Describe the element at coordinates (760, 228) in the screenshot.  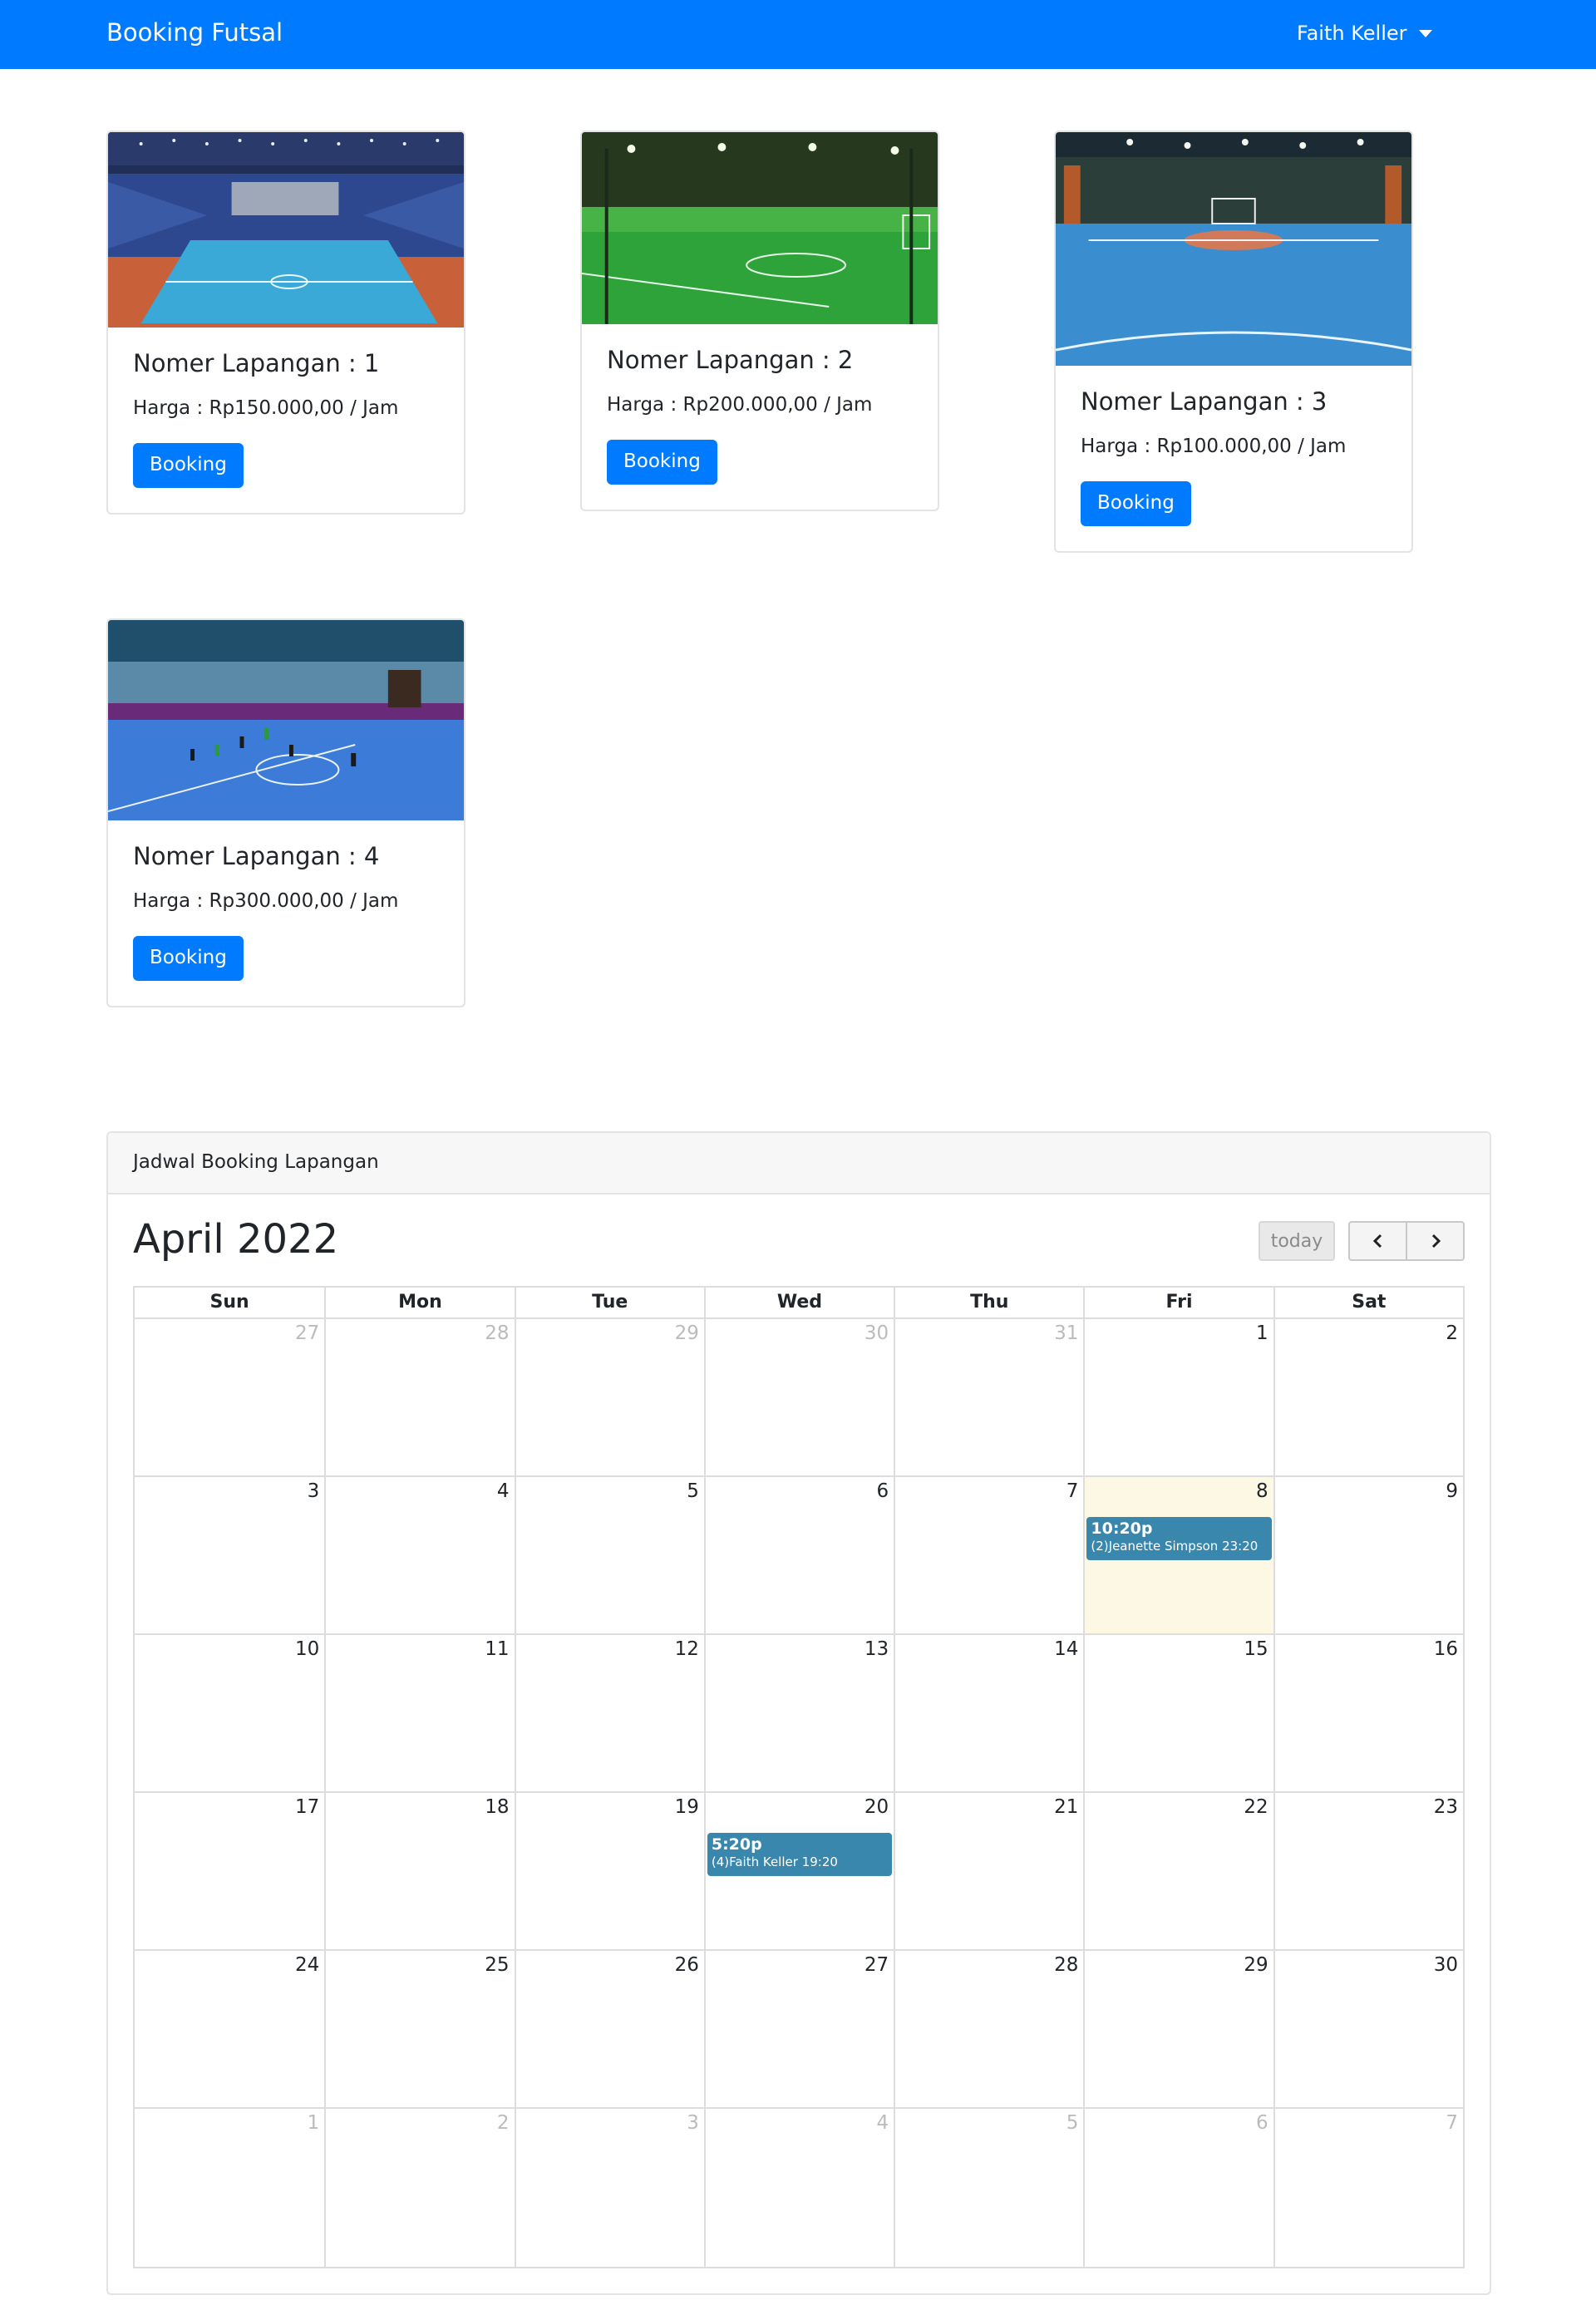
I see `court-2-image` at that location.